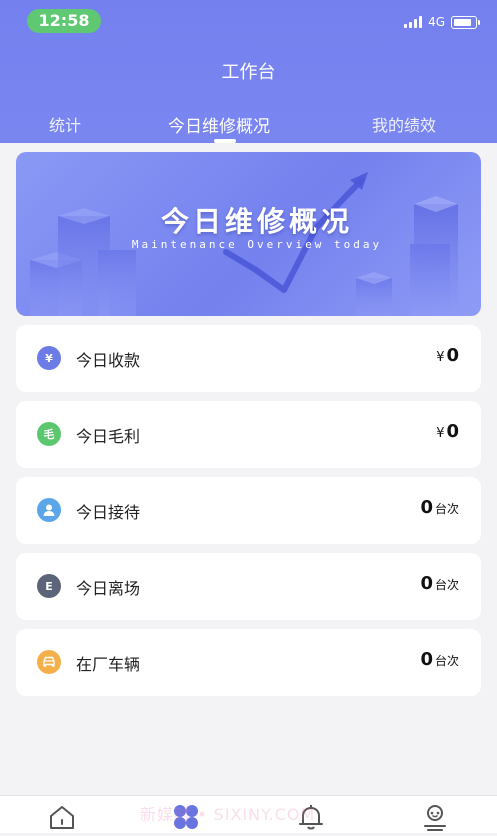 The width and height of the screenshot is (497, 836). I want to click on signal-icon, so click(413, 22).